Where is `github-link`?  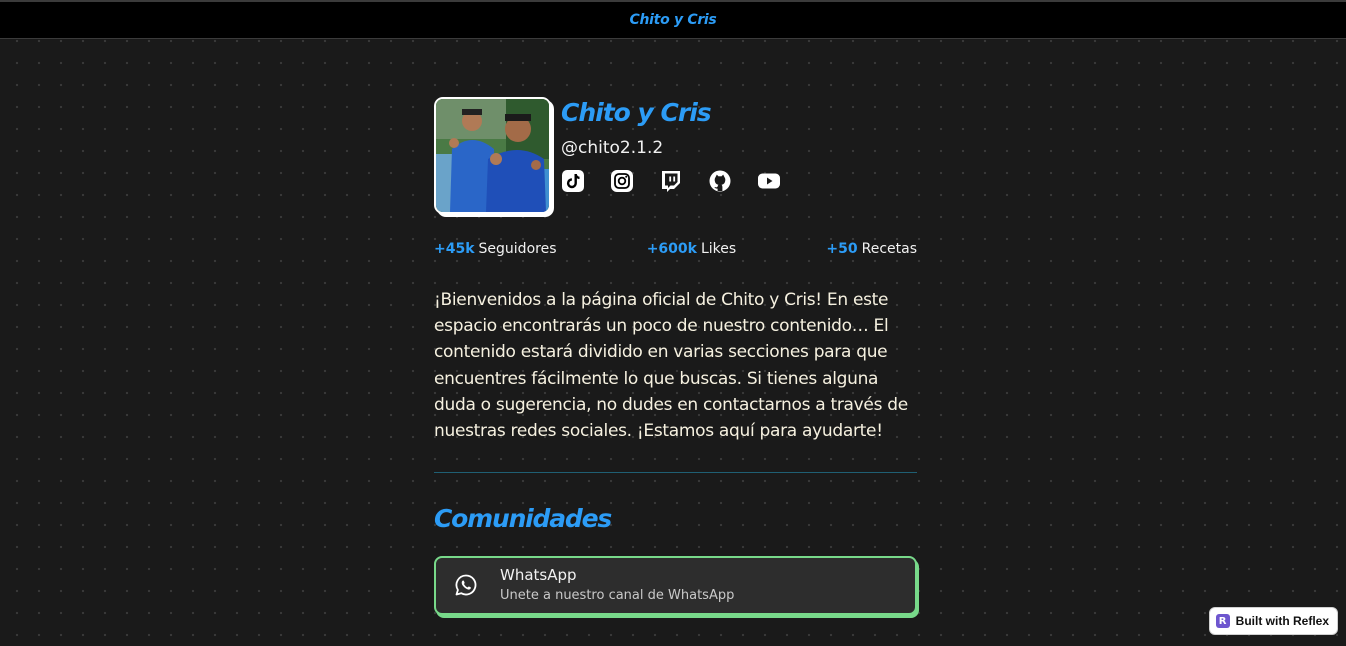 github-link is located at coordinates (720, 181).